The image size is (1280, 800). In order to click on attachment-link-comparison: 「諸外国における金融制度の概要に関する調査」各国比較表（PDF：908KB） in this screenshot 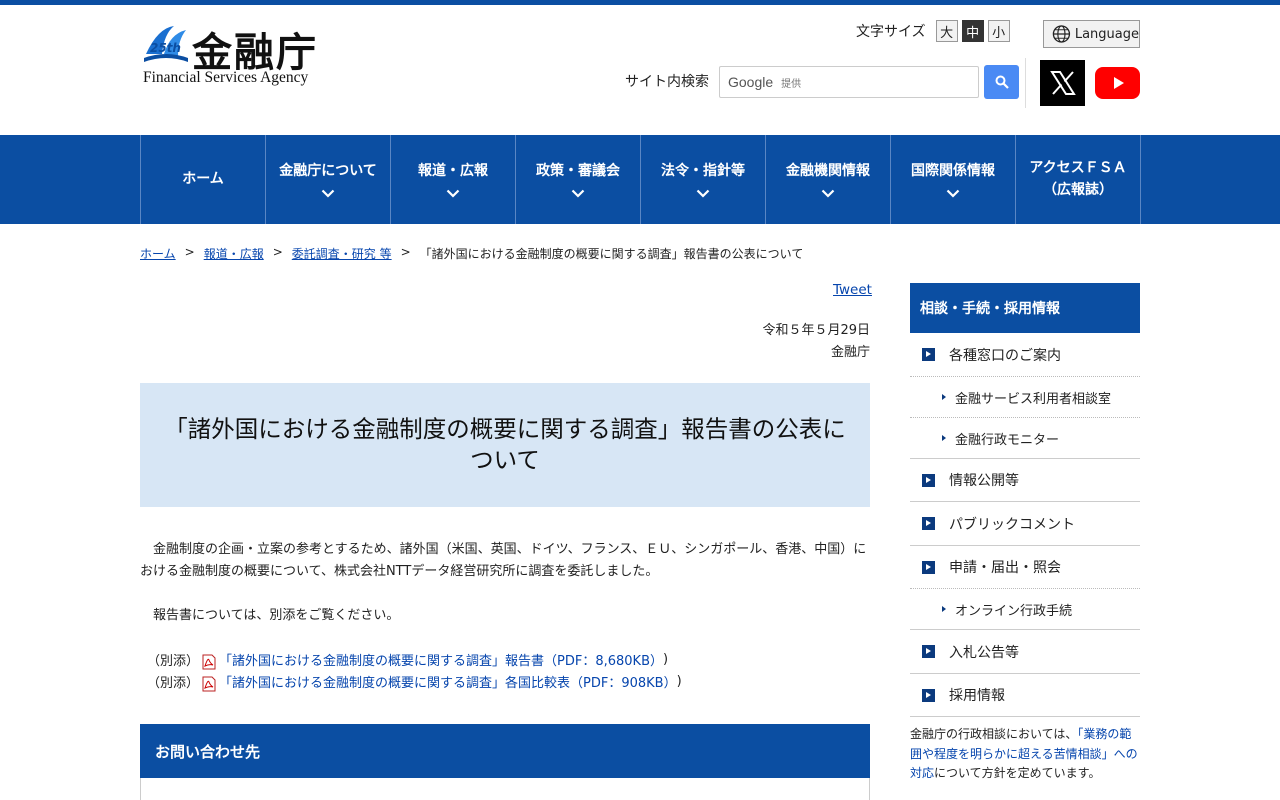, I will do `click(448, 681)`.